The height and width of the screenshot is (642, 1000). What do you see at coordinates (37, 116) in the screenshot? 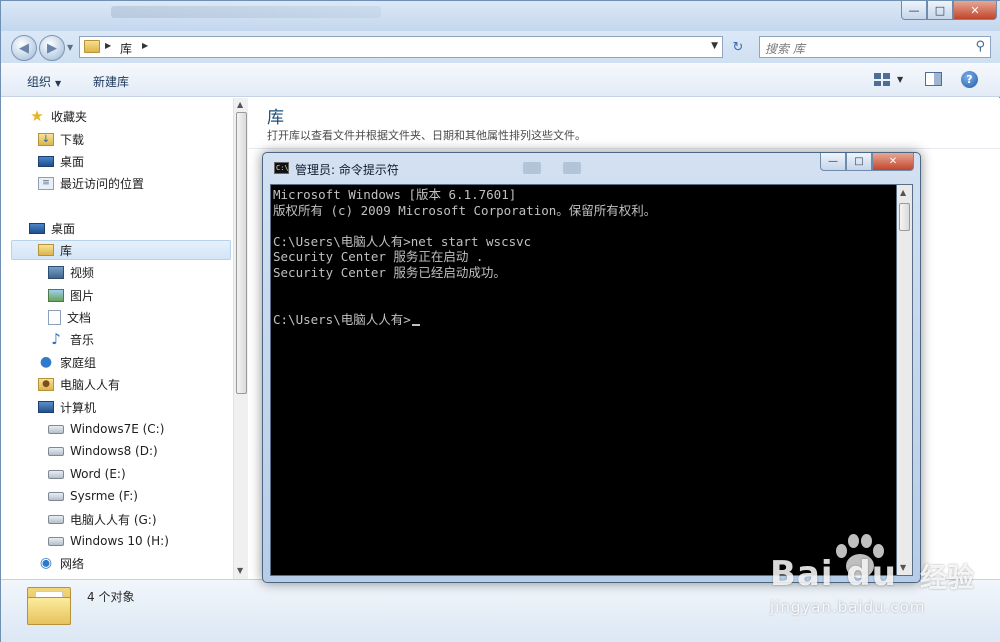
I see `star-icon: ★` at bounding box center [37, 116].